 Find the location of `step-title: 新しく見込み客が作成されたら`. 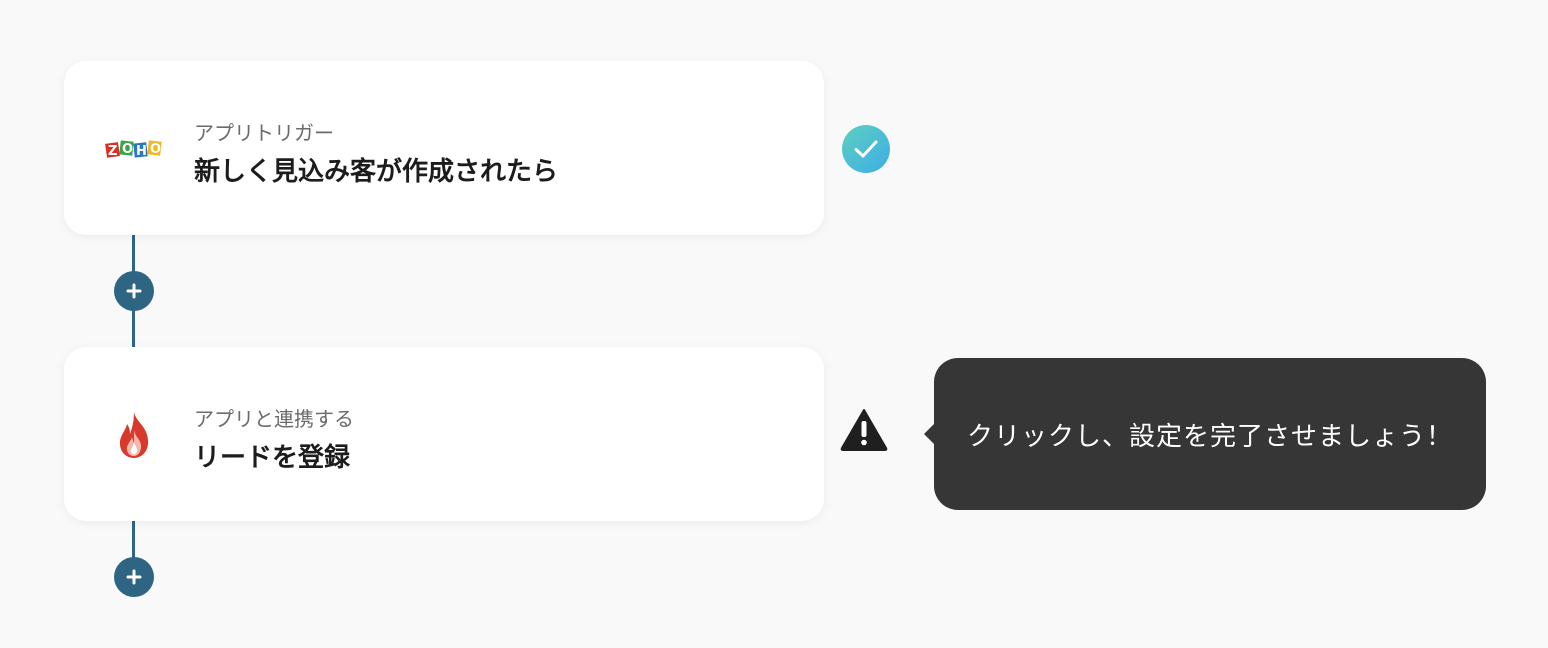

step-title: 新しく見込み客が作成されたら is located at coordinates (376, 172).